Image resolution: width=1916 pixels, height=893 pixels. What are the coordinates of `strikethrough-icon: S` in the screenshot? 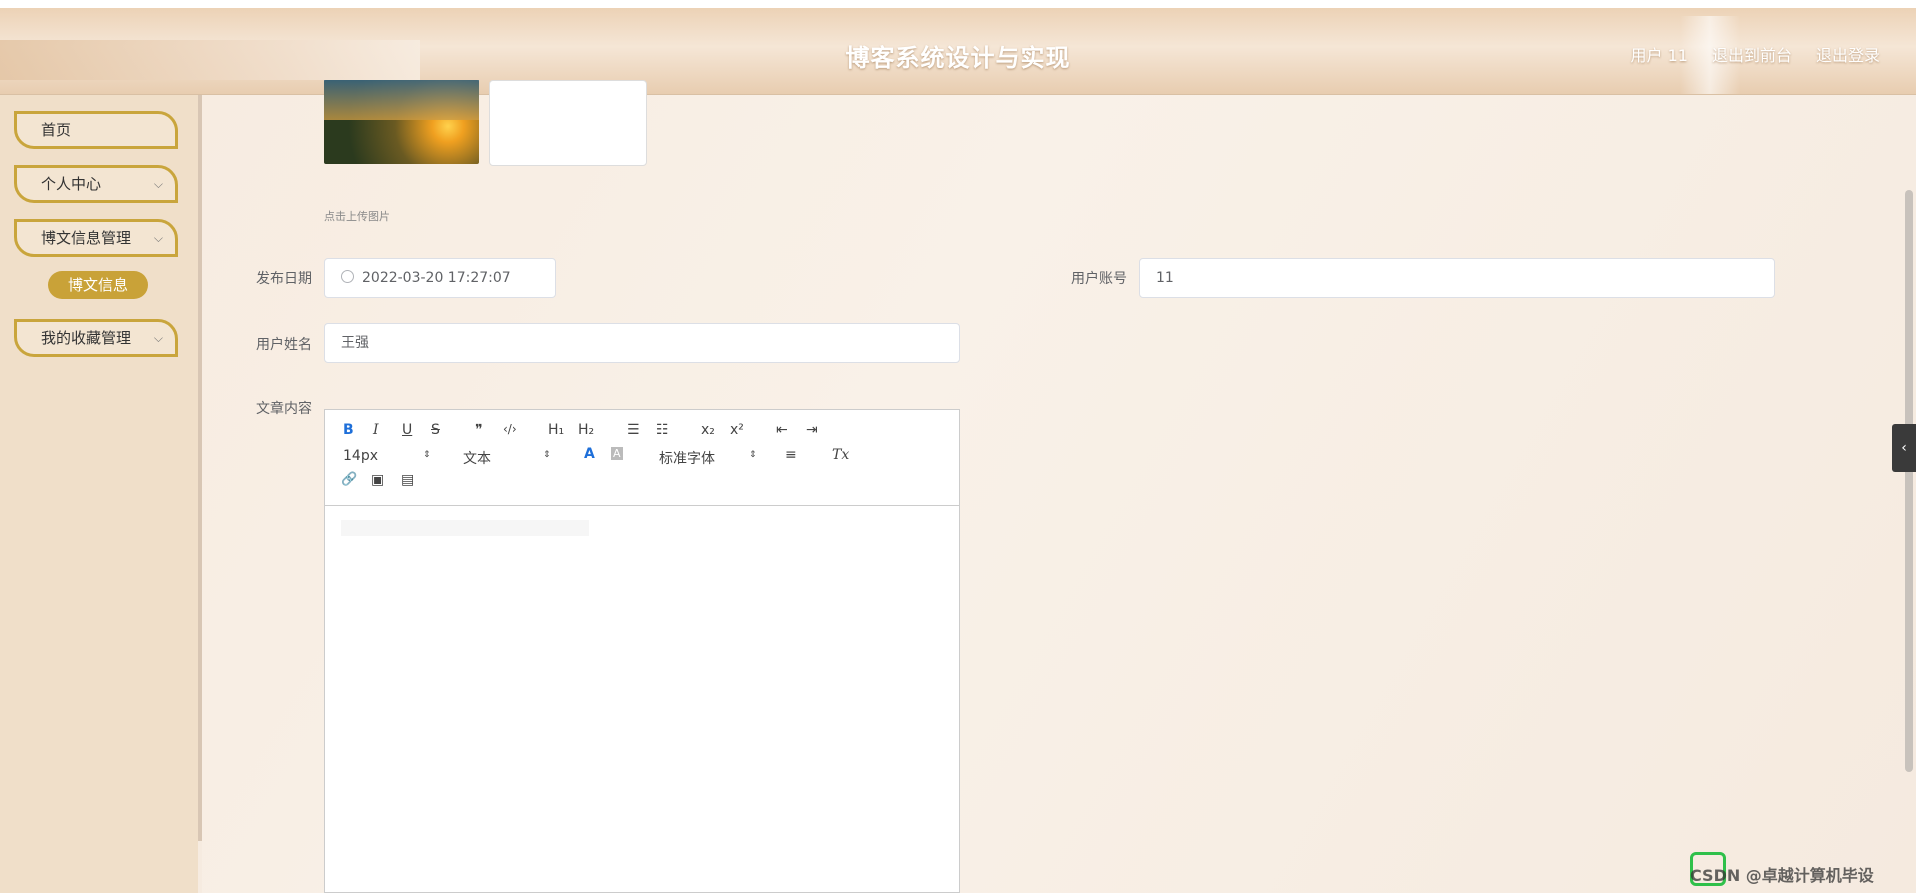 It's located at (435, 430).